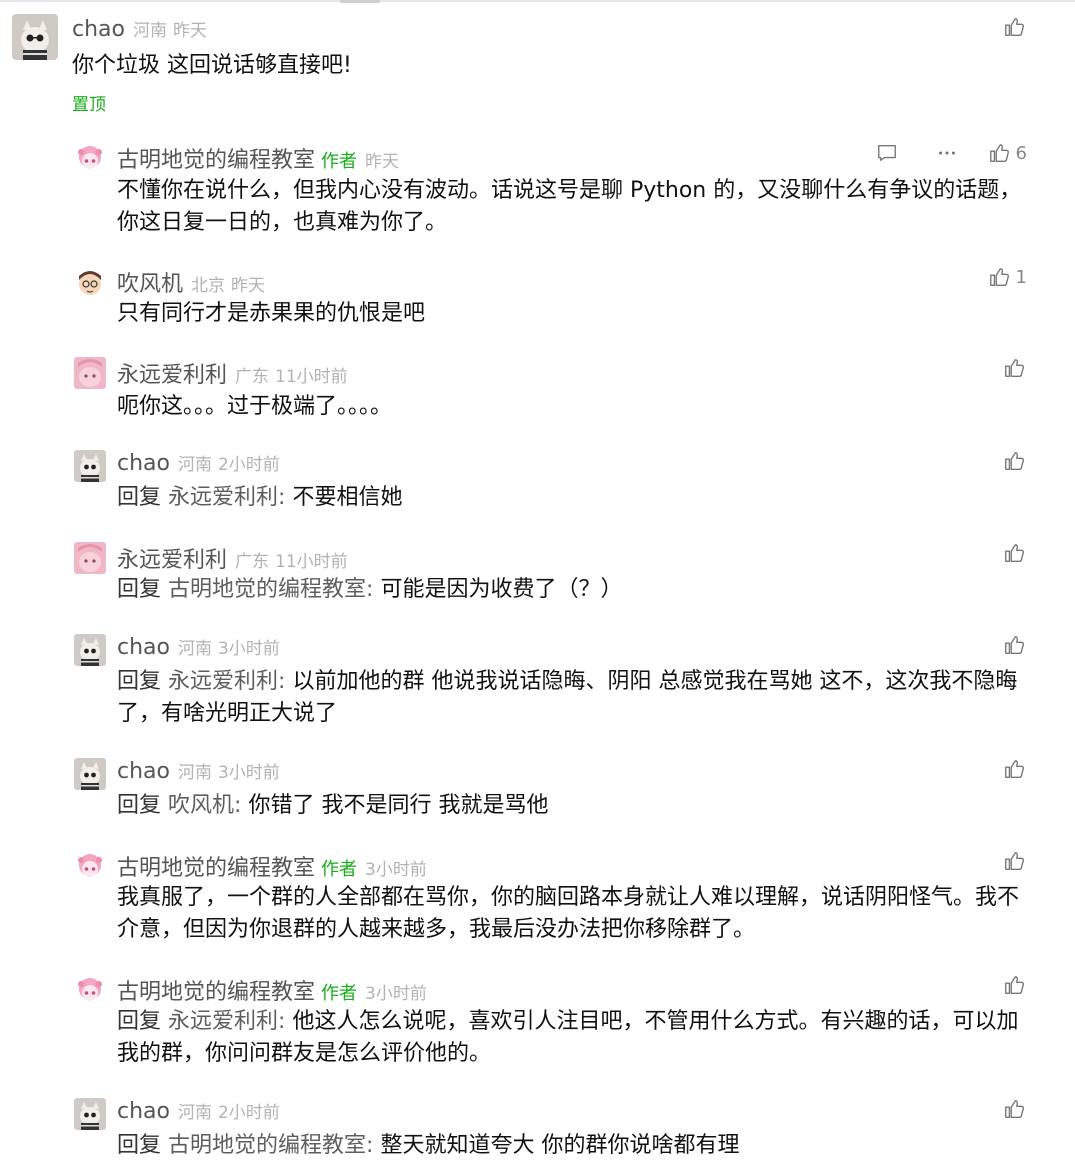 The image size is (1075, 1174). Describe the element at coordinates (560, 1145) in the screenshot. I see `comment-body: 整天就知道夸大 你的群你说啥都有理` at that location.